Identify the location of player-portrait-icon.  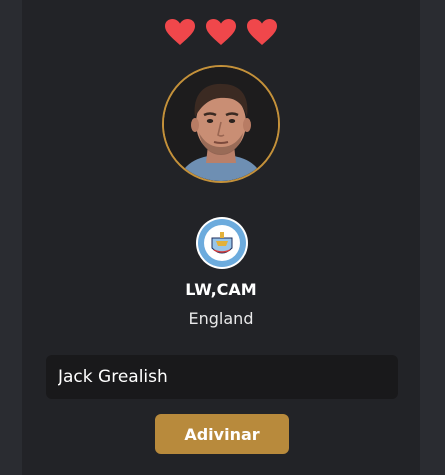
(221, 124).